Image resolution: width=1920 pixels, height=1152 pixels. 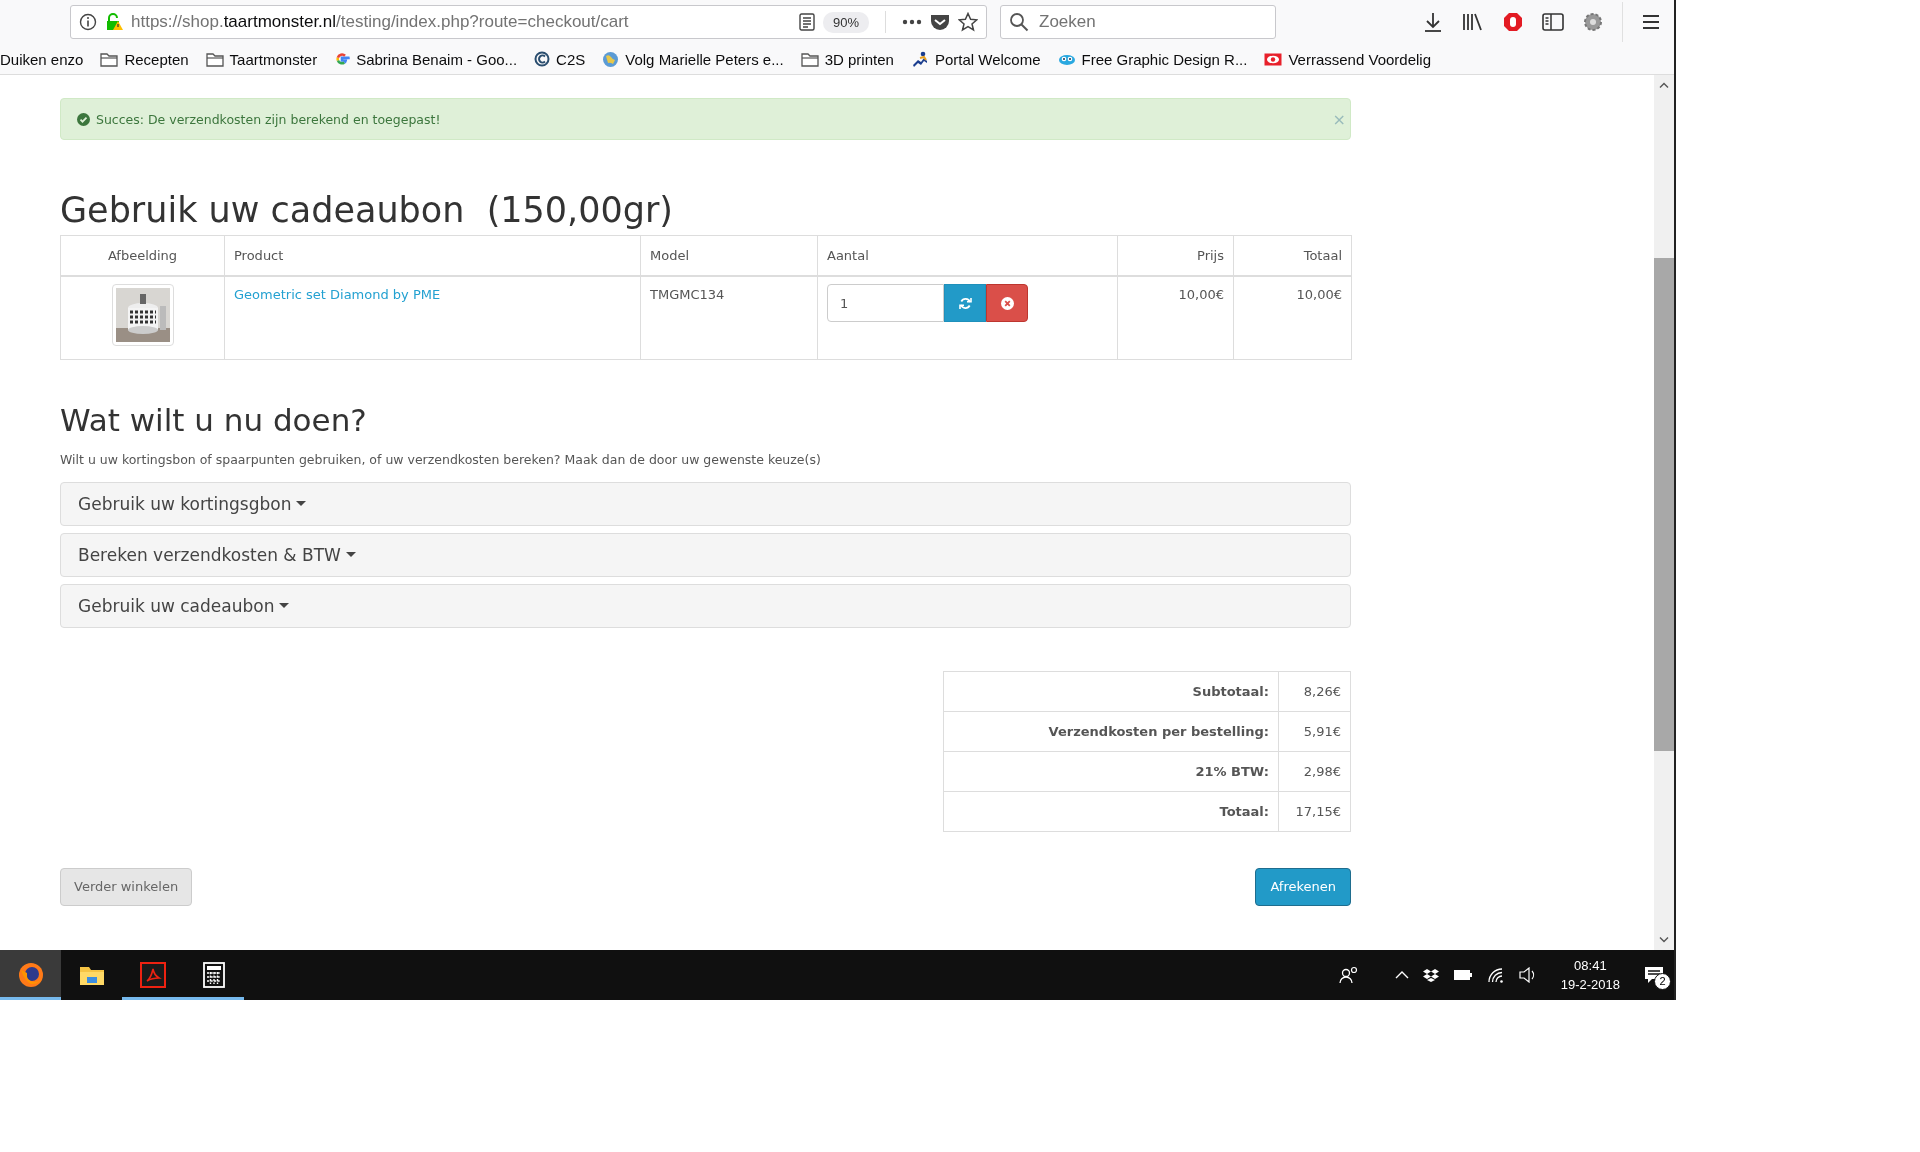 What do you see at coordinates (342, 59) in the screenshot?
I see `google-icon` at bounding box center [342, 59].